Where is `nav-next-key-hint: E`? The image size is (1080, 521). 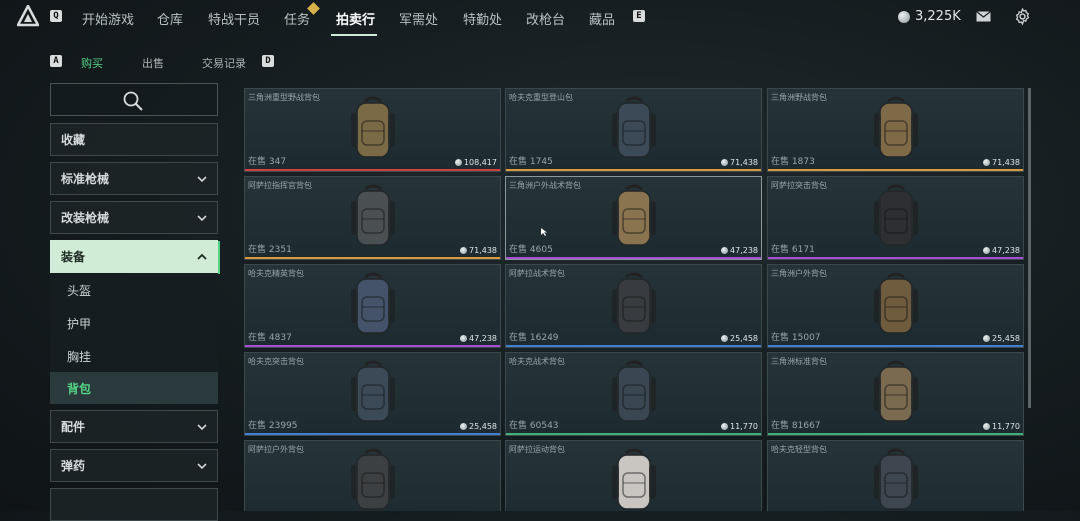 nav-next-key-hint: E is located at coordinates (639, 16).